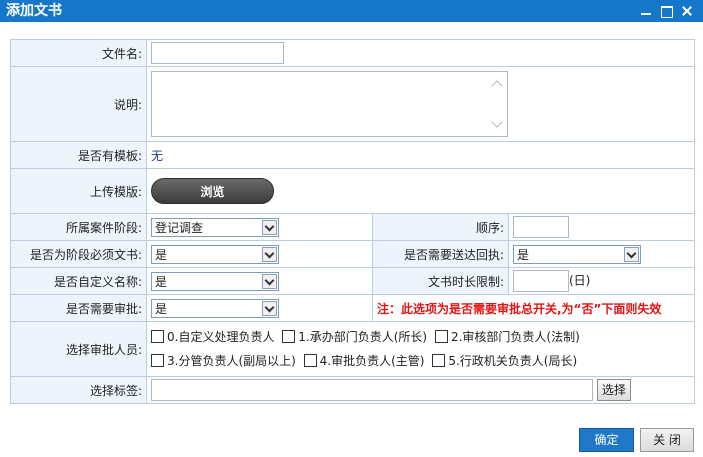 The width and height of the screenshot is (703, 457). Describe the element at coordinates (212, 337) in the screenshot. I see `approver-option: 0.自定义处理负责人` at that location.